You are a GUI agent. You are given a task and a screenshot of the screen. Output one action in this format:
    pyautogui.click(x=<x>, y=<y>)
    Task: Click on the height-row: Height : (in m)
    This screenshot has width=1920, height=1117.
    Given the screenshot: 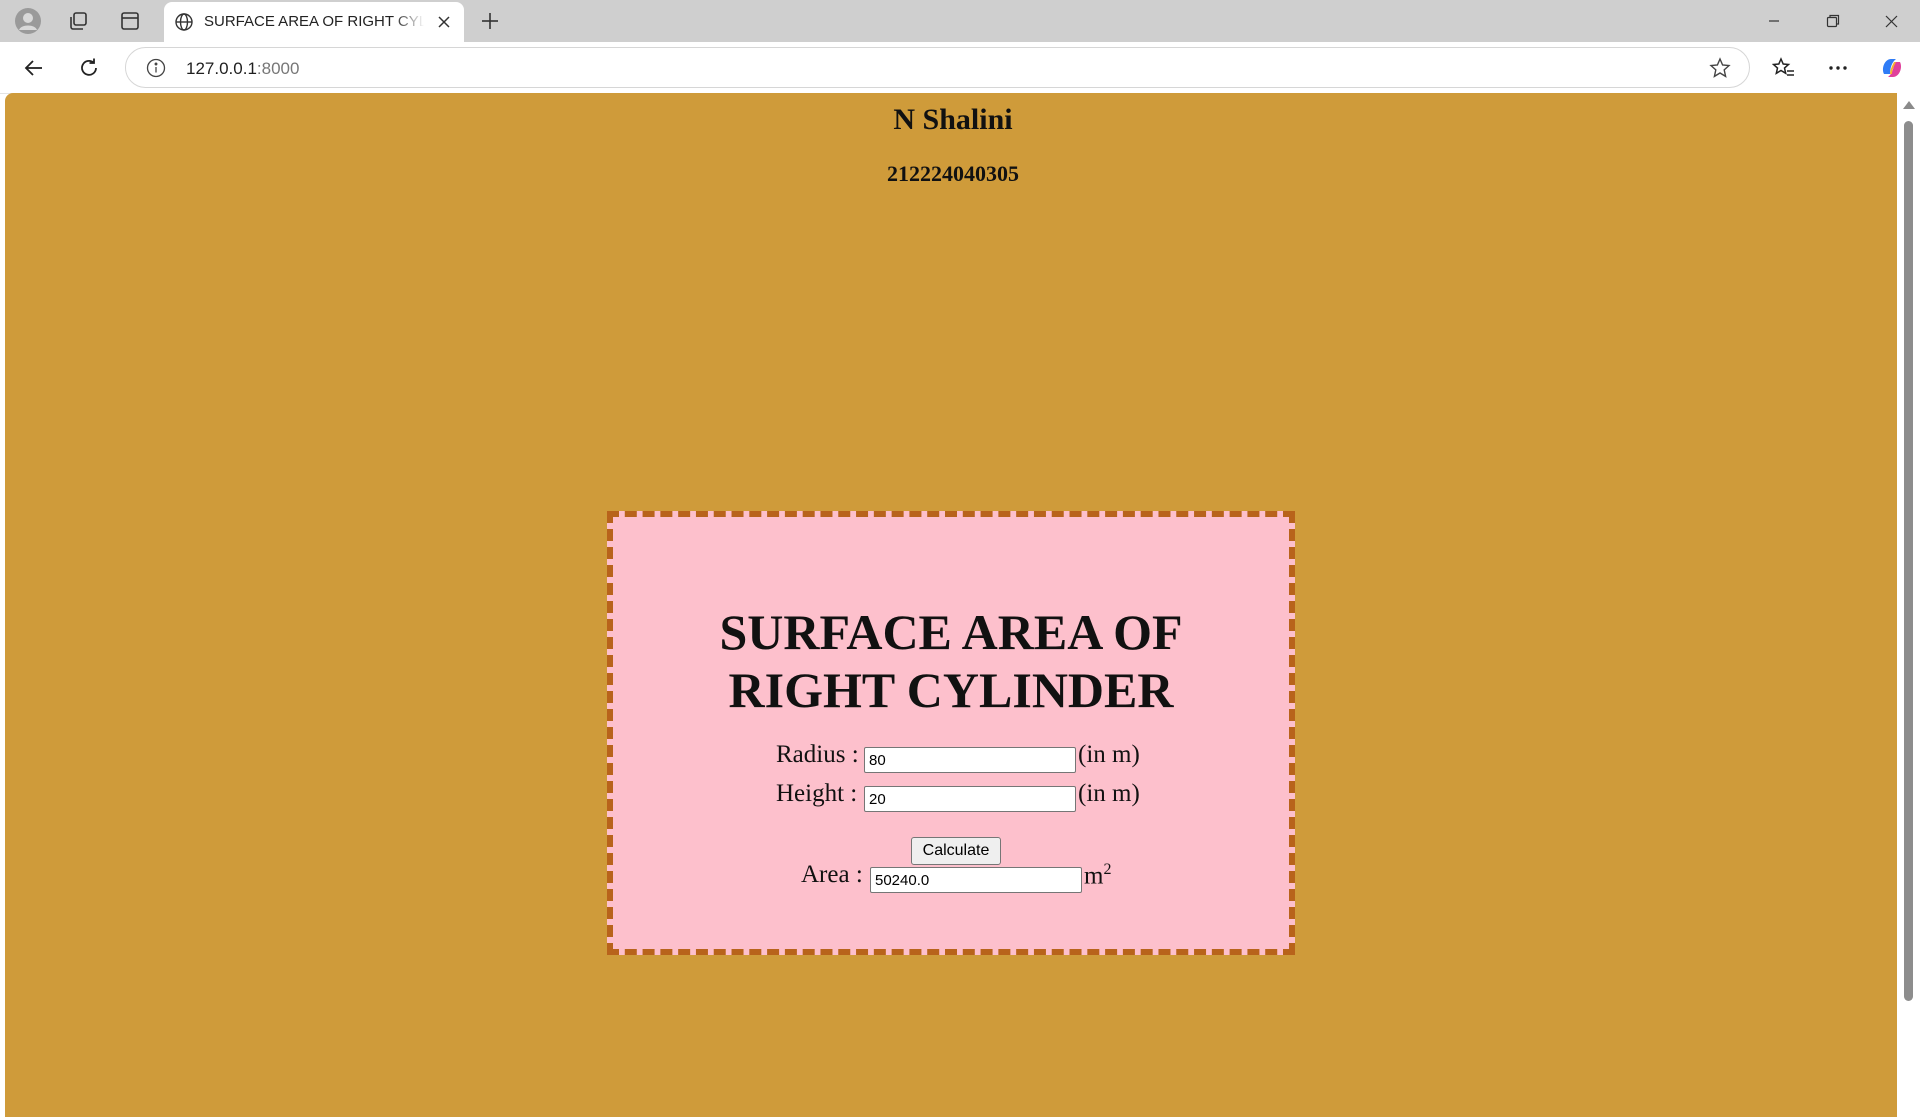 What is the action you would take?
    pyautogui.click(x=951, y=796)
    